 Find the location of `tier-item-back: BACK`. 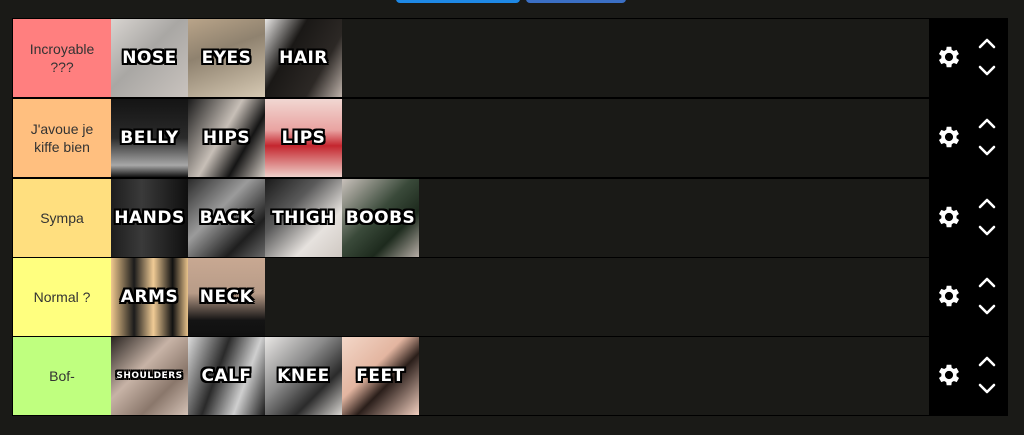

tier-item-back: BACK is located at coordinates (226, 218).